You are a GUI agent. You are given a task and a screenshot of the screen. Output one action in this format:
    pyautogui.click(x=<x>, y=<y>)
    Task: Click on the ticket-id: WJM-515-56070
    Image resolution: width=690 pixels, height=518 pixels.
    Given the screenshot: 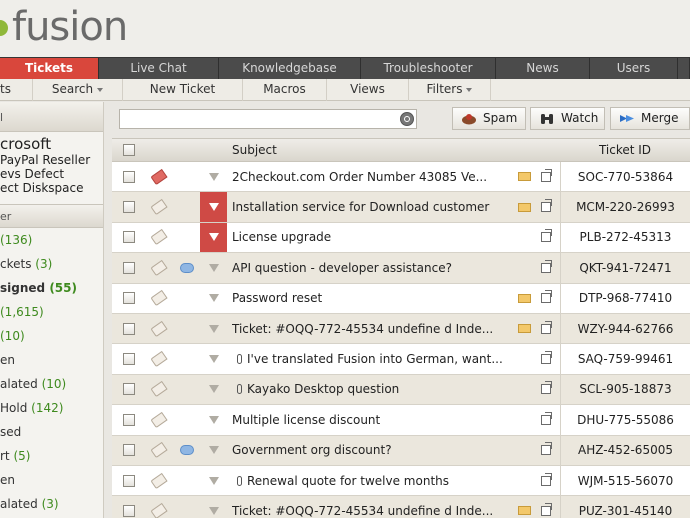 What is the action you would take?
    pyautogui.click(x=625, y=480)
    